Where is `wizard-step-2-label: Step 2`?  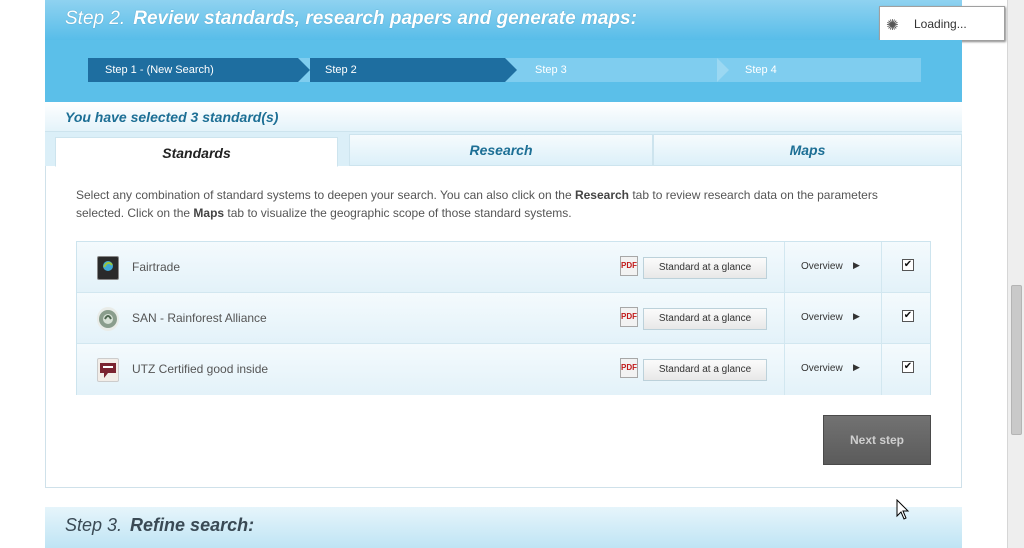
wizard-step-2-label: Step 2 is located at coordinates (341, 70).